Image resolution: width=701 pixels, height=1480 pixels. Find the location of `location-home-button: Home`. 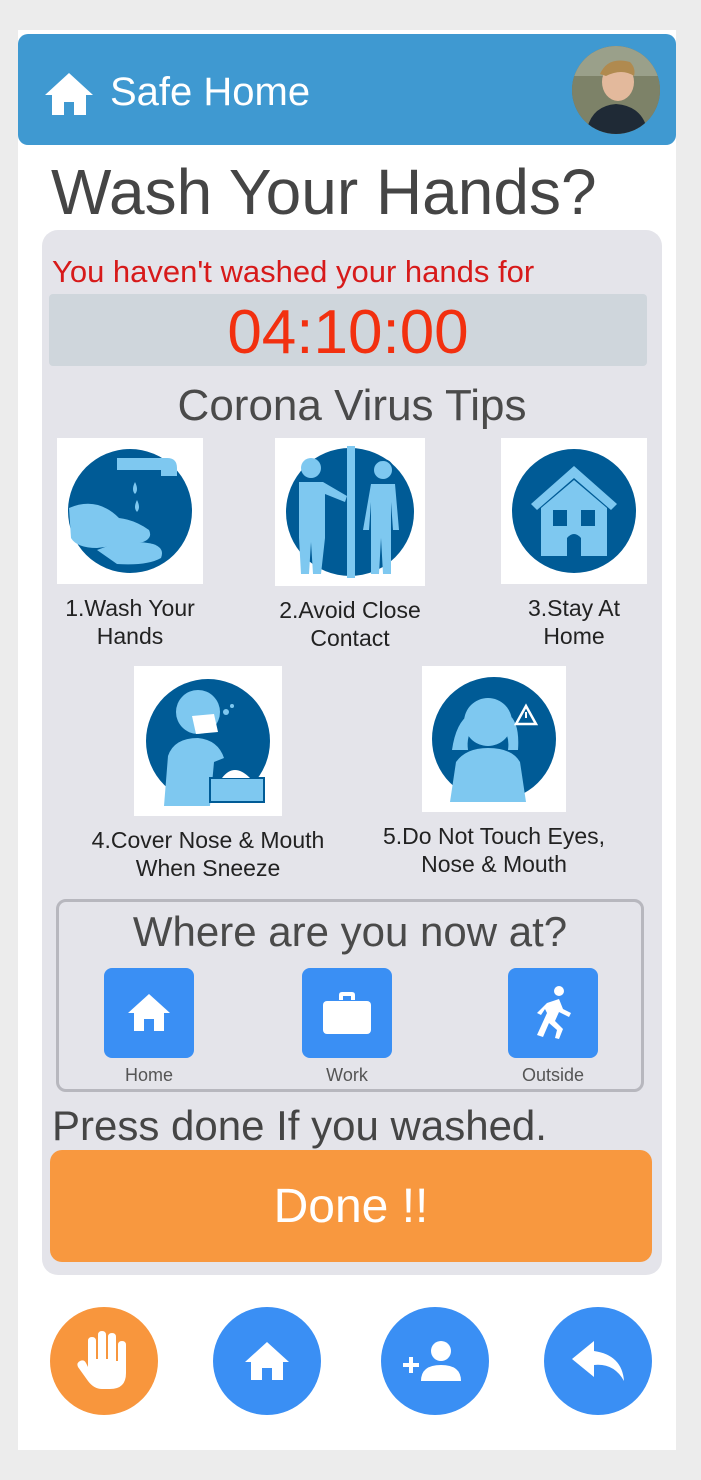

location-home-button: Home is located at coordinates (149, 1027).